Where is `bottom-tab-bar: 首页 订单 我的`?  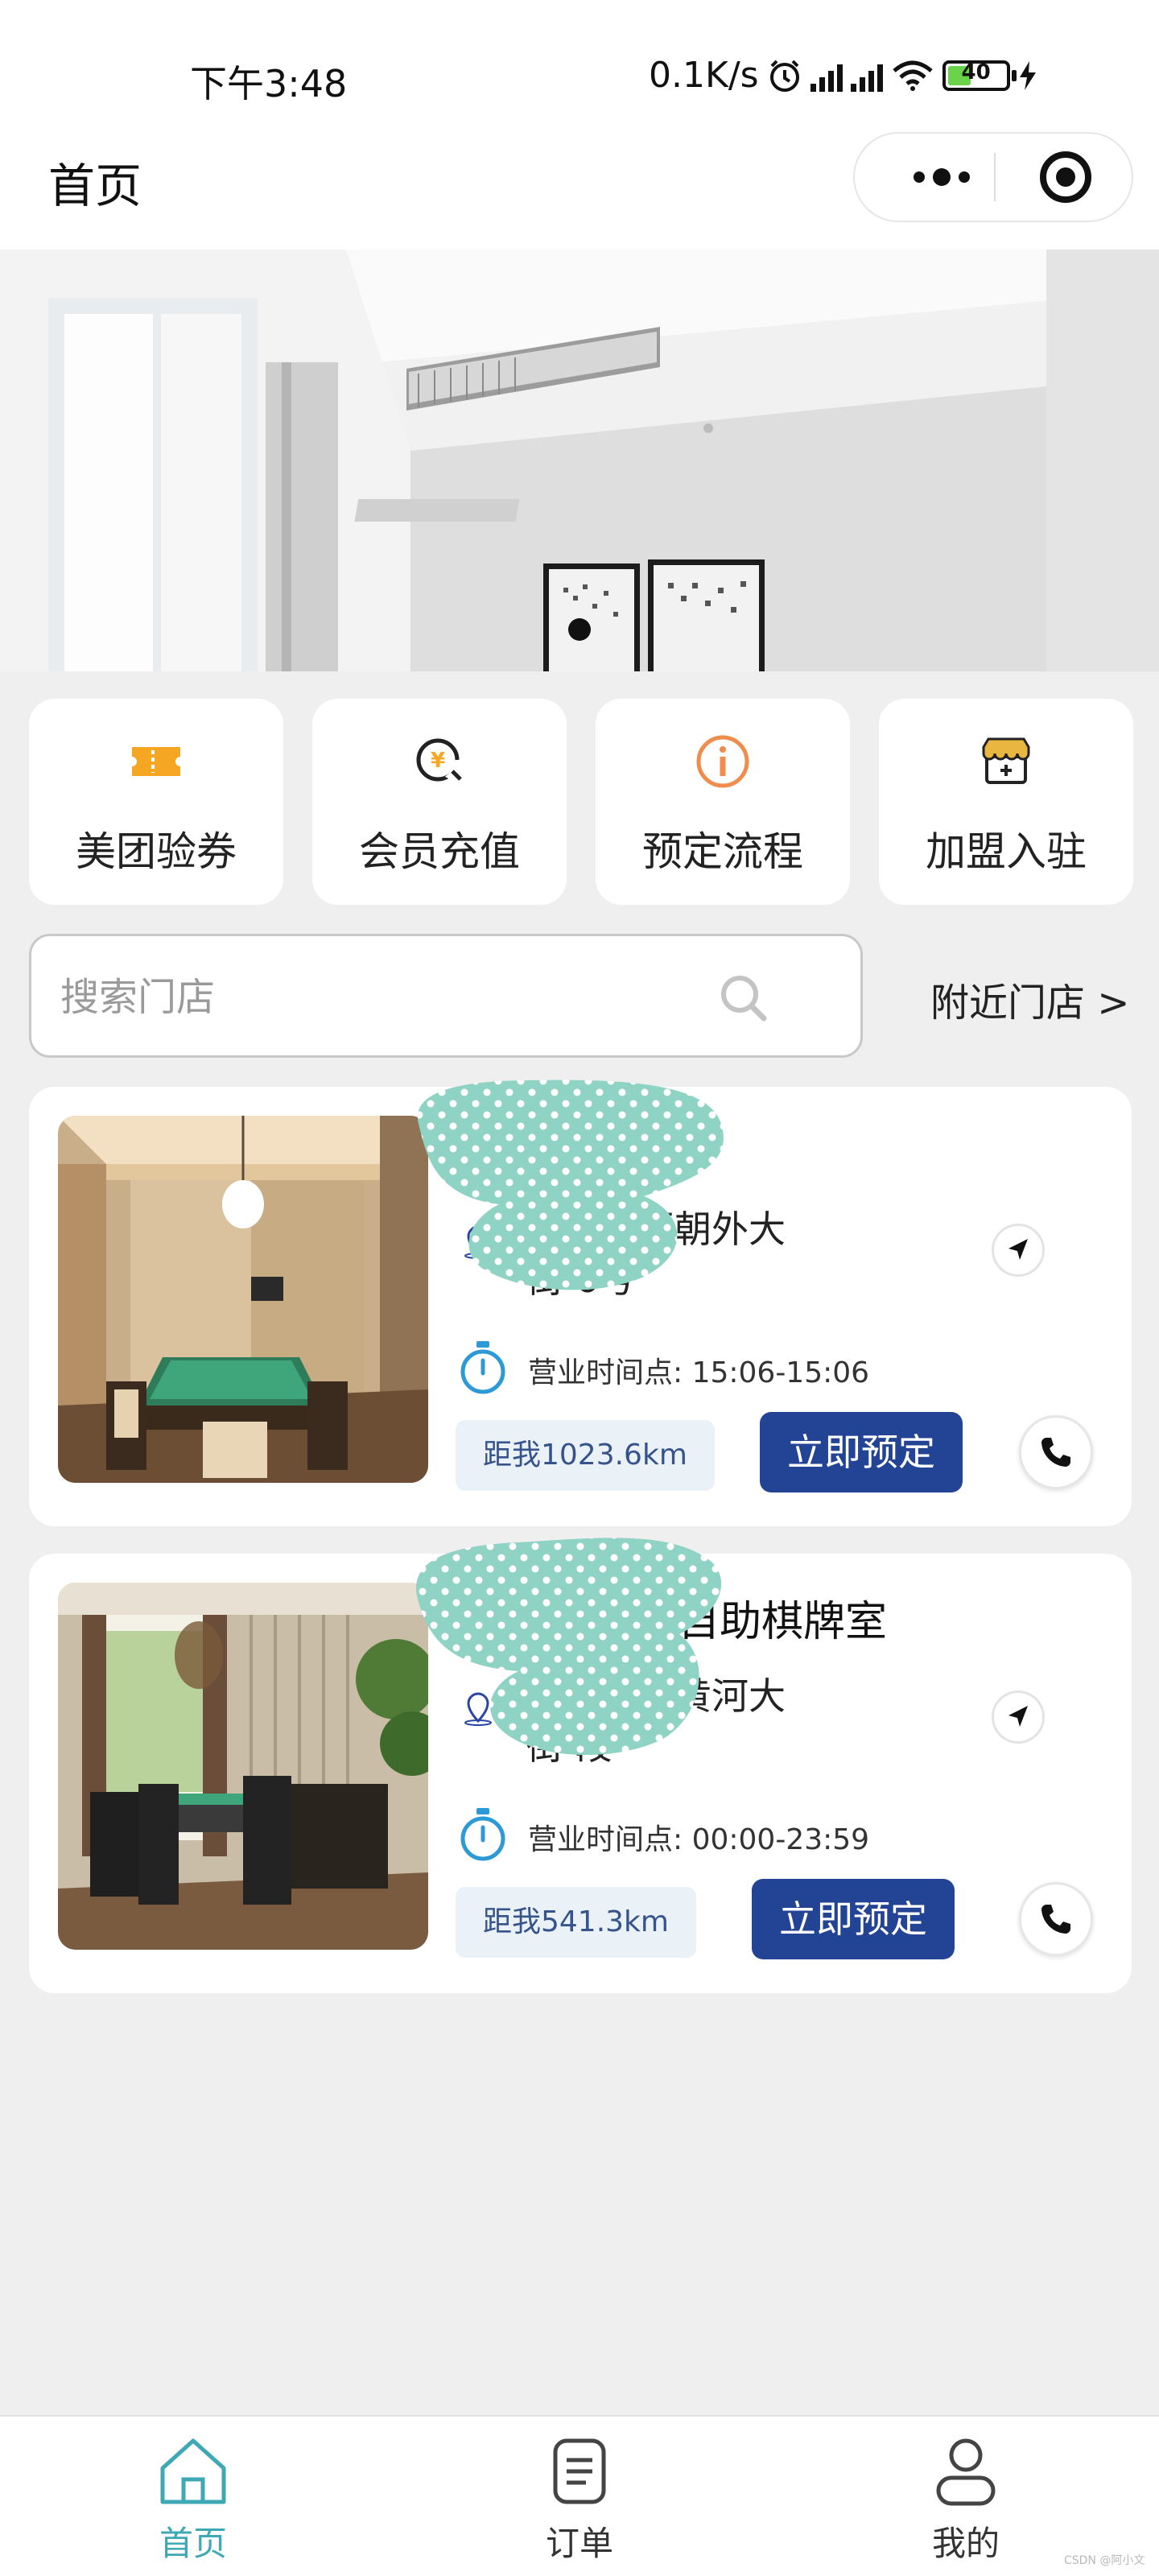 bottom-tab-bar: 首页 订单 我的 is located at coordinates (579, 2495).